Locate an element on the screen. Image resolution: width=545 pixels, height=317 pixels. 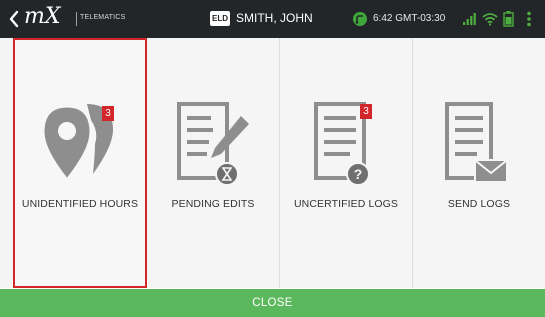
brand-logo-text: mX is located at coordinates (42, 16).